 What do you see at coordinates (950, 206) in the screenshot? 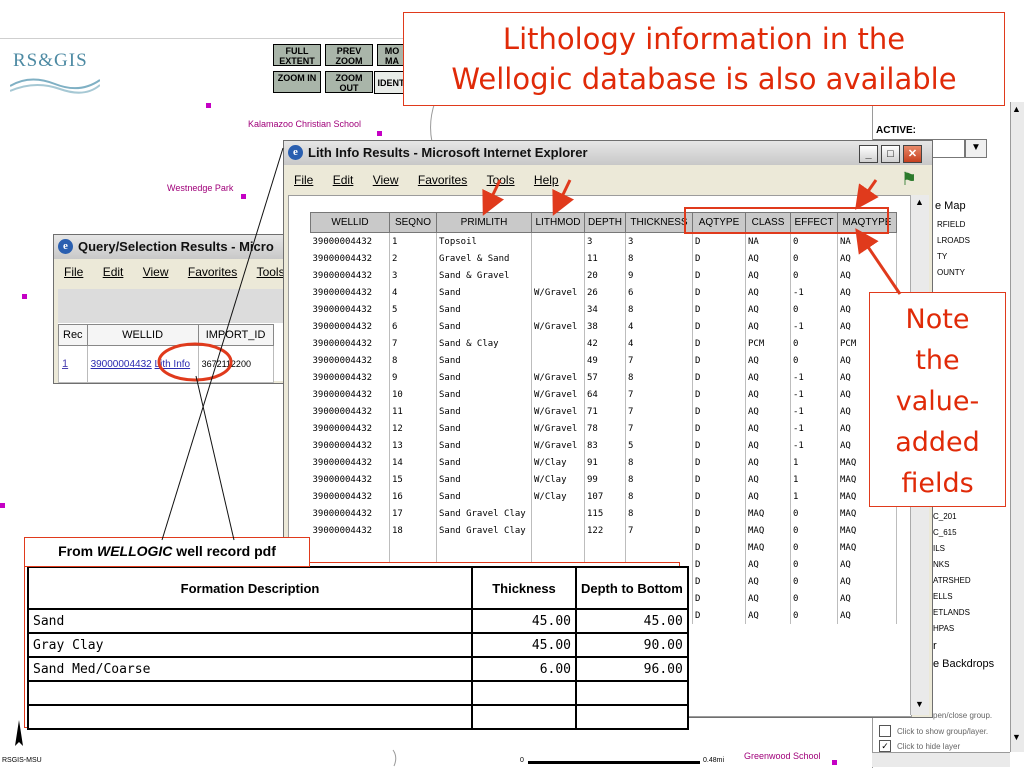
I see `legend-item: e Map` at bounding box center [950, 206].